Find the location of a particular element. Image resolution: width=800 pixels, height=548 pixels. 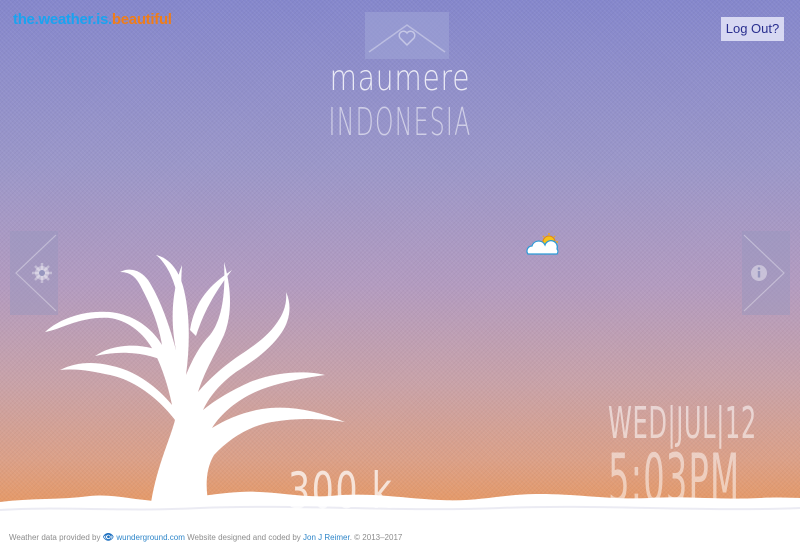

time-readout: 5:03PM is located at coordinates (674, 479).